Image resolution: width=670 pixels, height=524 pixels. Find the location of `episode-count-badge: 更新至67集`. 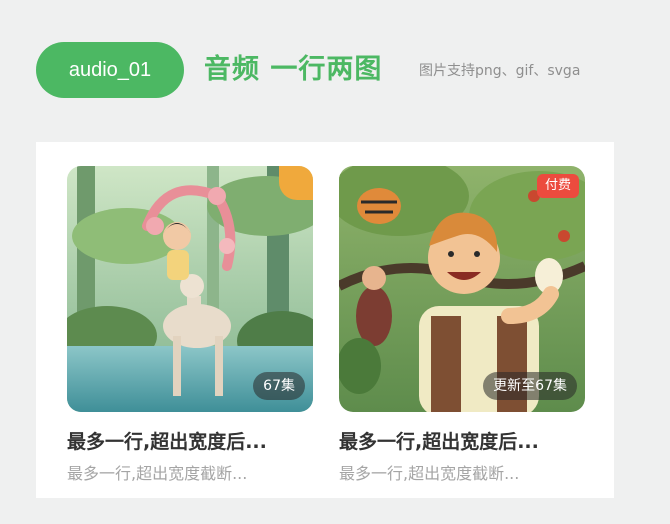

episode-count-badge: 更新至67集 is located at coordinates (530, 386).